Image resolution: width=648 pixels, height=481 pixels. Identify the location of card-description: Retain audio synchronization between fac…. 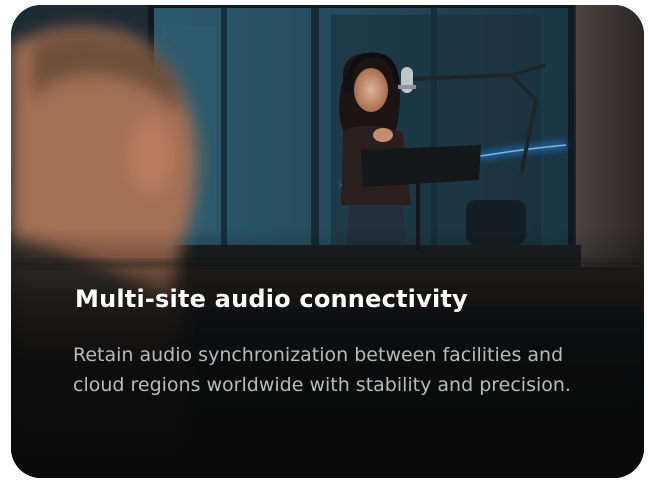
(322, 370).